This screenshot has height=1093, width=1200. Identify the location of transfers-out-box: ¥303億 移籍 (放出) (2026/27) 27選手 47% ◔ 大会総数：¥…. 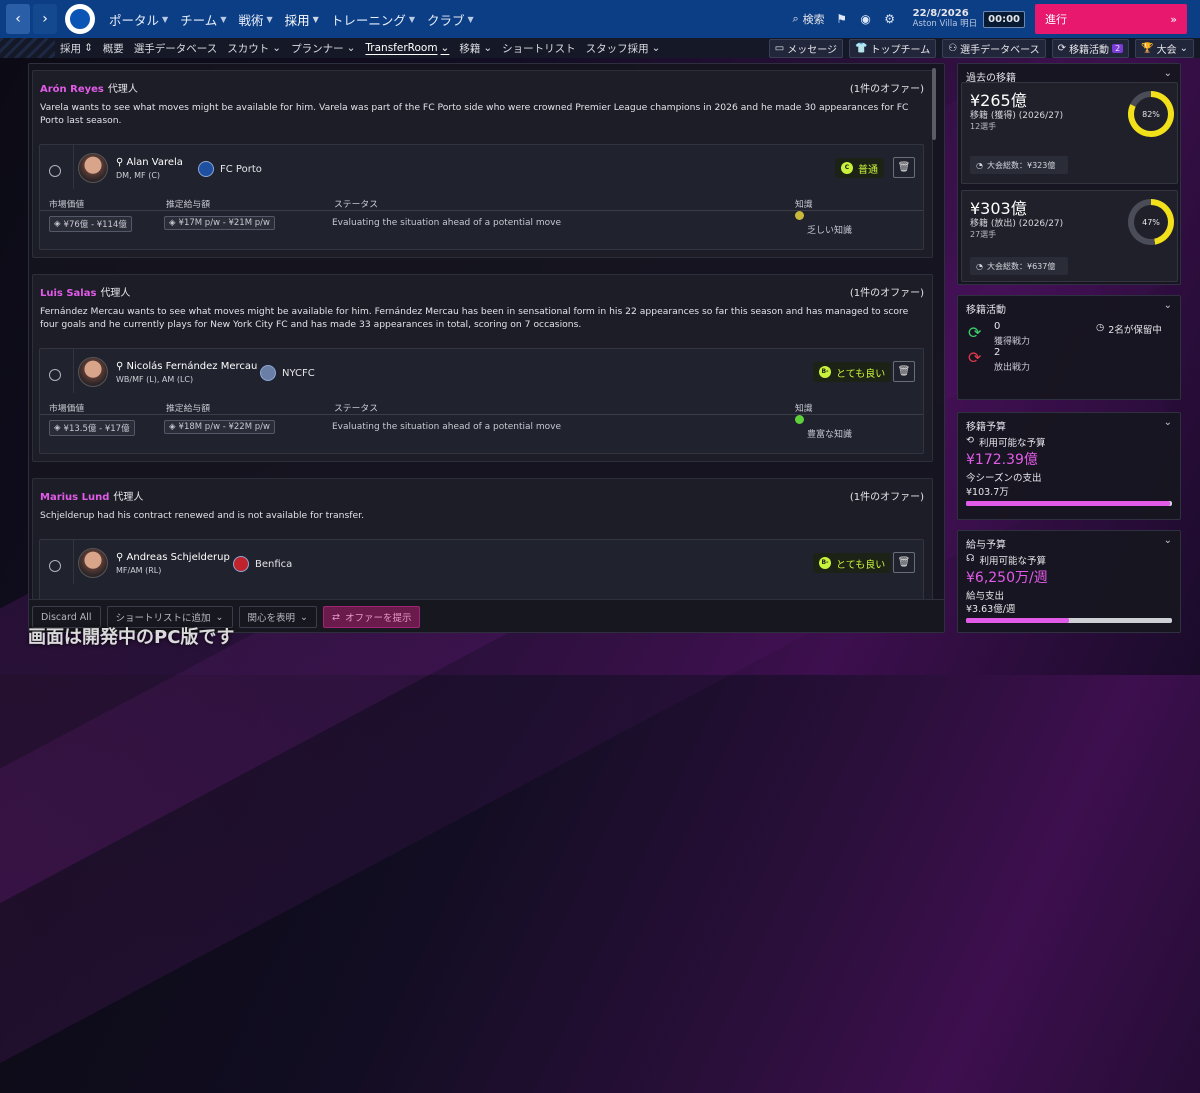
(1069, 236).